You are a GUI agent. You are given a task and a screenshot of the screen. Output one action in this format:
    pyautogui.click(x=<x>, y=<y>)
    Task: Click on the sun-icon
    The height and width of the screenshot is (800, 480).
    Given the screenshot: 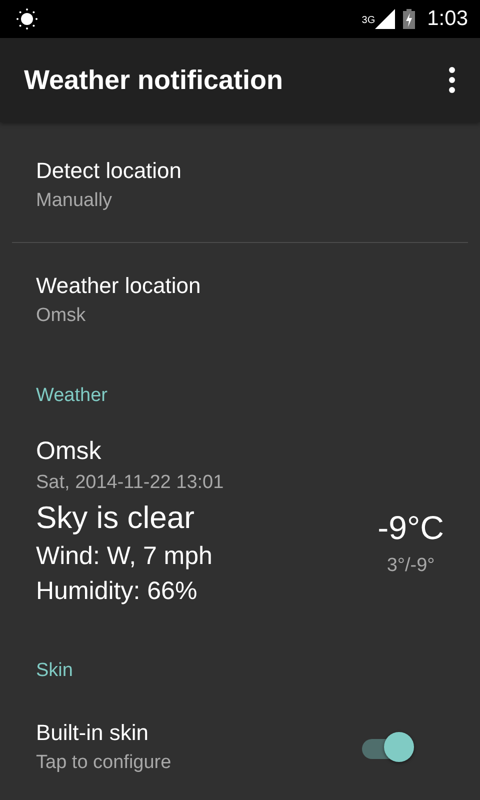 What is the action you would take?
    pyautogui.click(x=27, y=19)
    